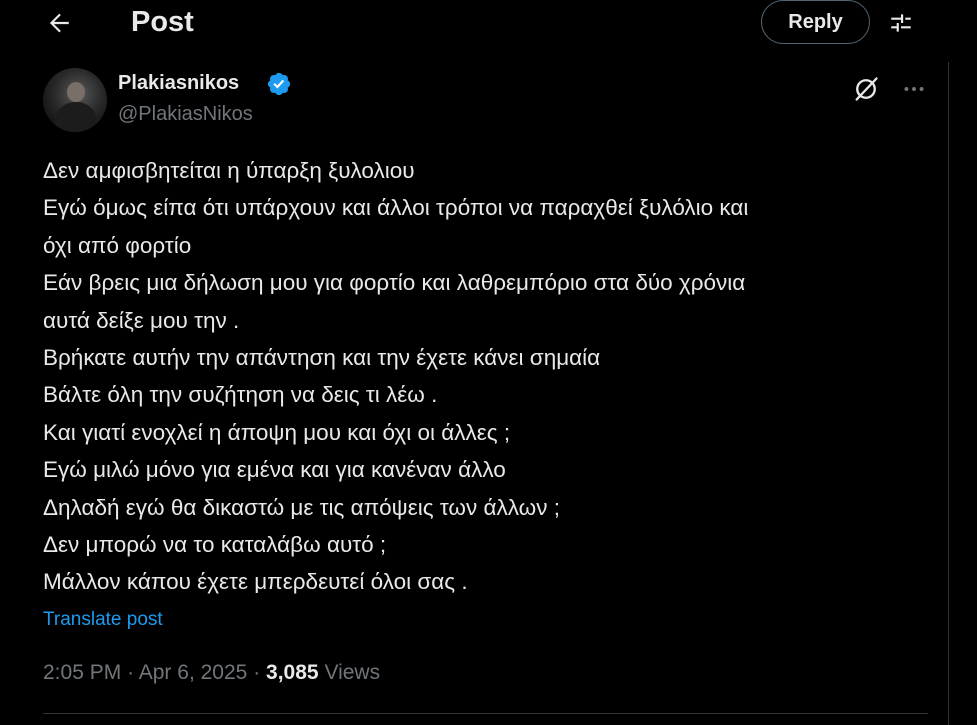  Describe the element at coordinates (815, 22) in the screenshot. I see `reply-button: Reply` at that location.